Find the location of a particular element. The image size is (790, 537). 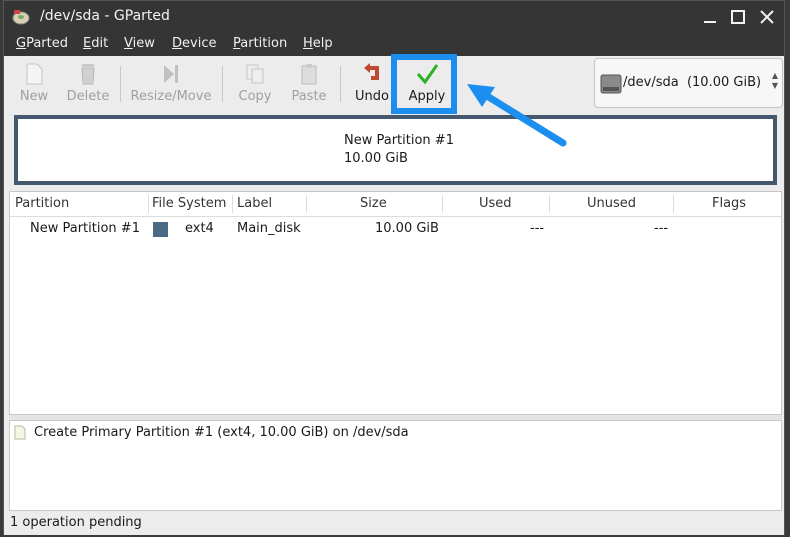

paste-icon is located at coordinates (309, 74).